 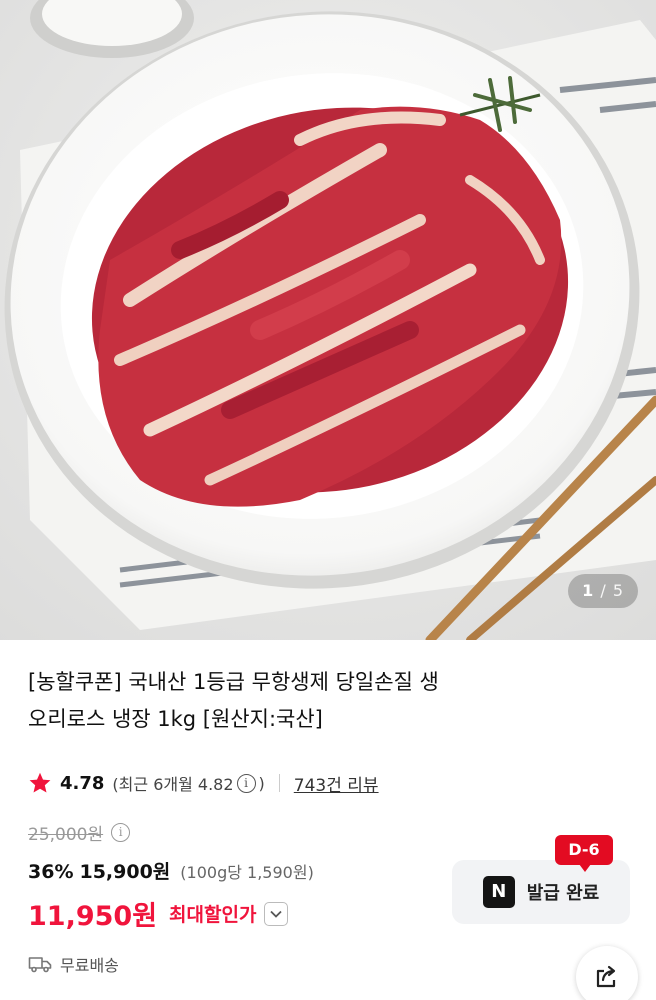 I want to click on original-price-row: 25,000원 i, so click(x=80, y=832).